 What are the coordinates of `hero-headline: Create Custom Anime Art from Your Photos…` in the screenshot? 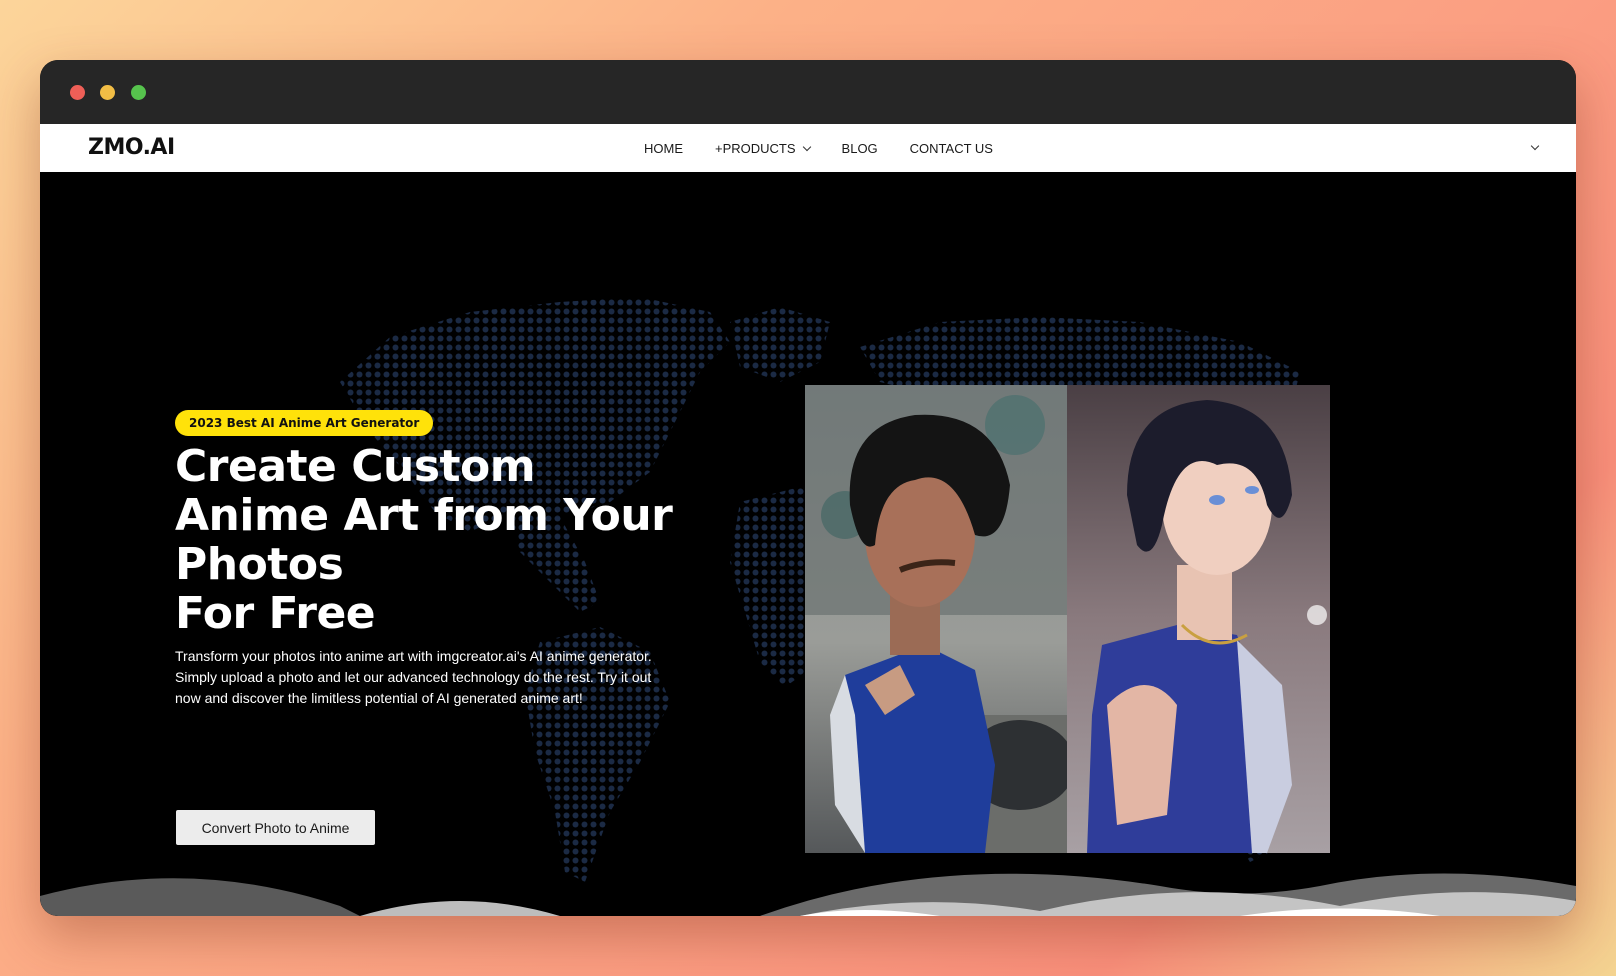 It's located at (435, 540).